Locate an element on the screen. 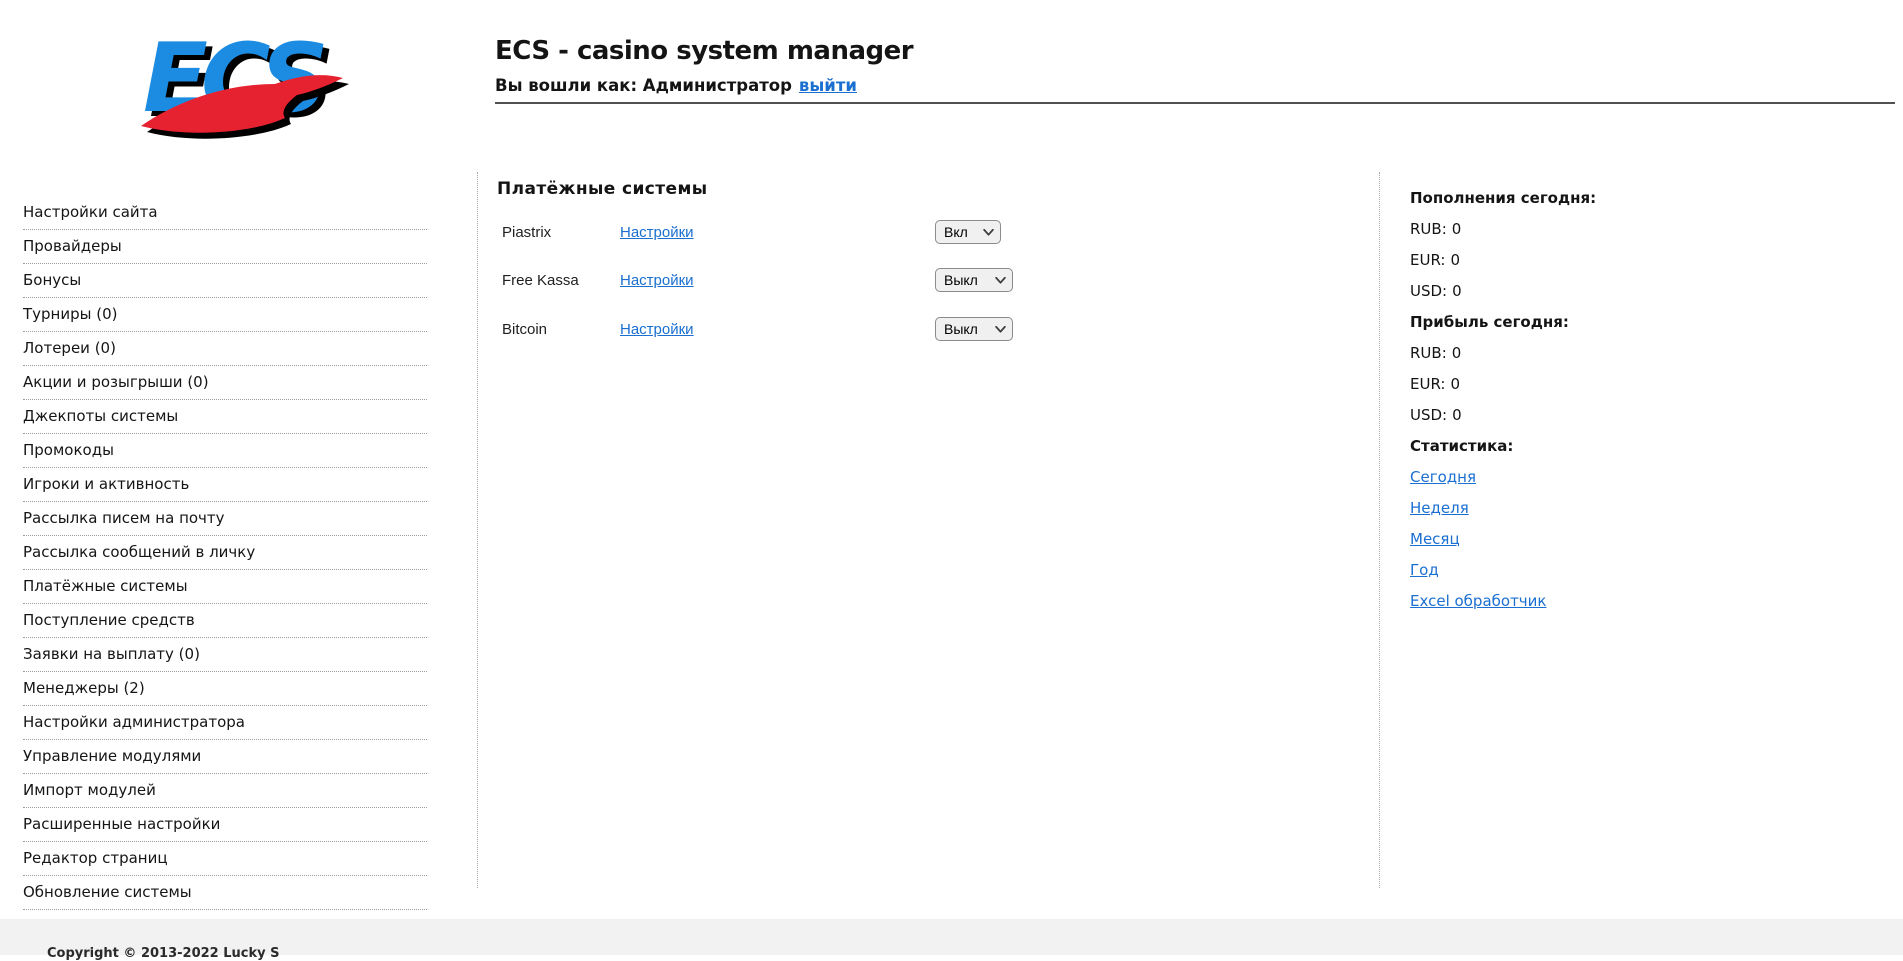  deposit-rub-line: RUB: 0 is located at coordinates (1575, 232).